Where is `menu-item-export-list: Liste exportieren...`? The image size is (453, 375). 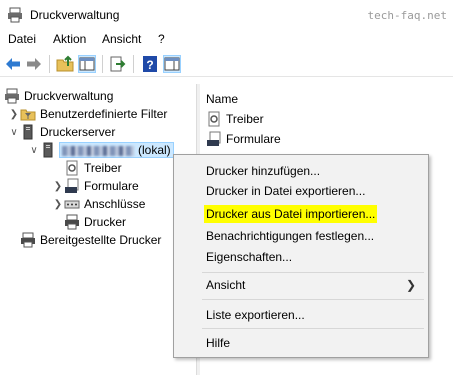 menu-item-export-list: Liste exportieren... is located at coordinates (255, 315).